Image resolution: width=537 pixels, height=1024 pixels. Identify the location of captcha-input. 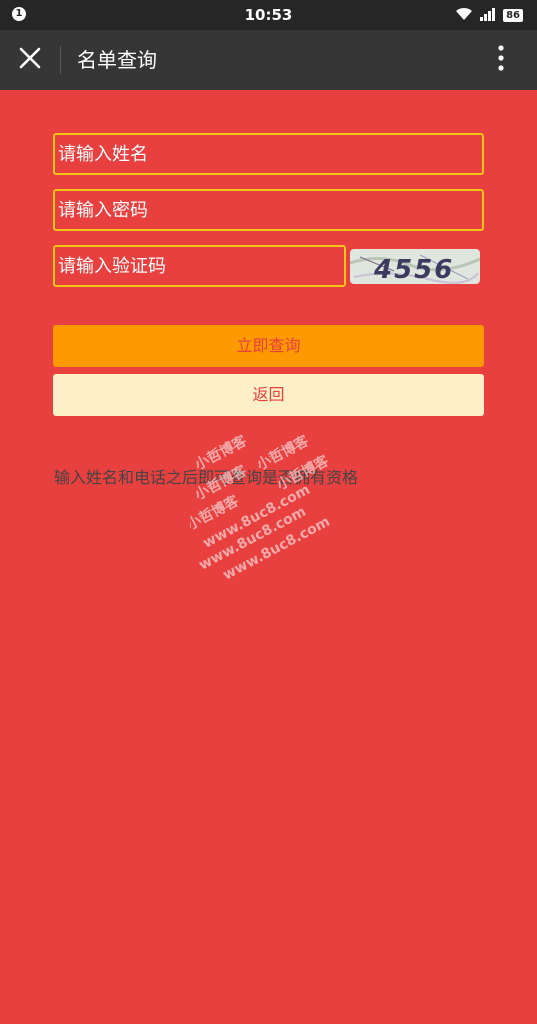
(199, 266).